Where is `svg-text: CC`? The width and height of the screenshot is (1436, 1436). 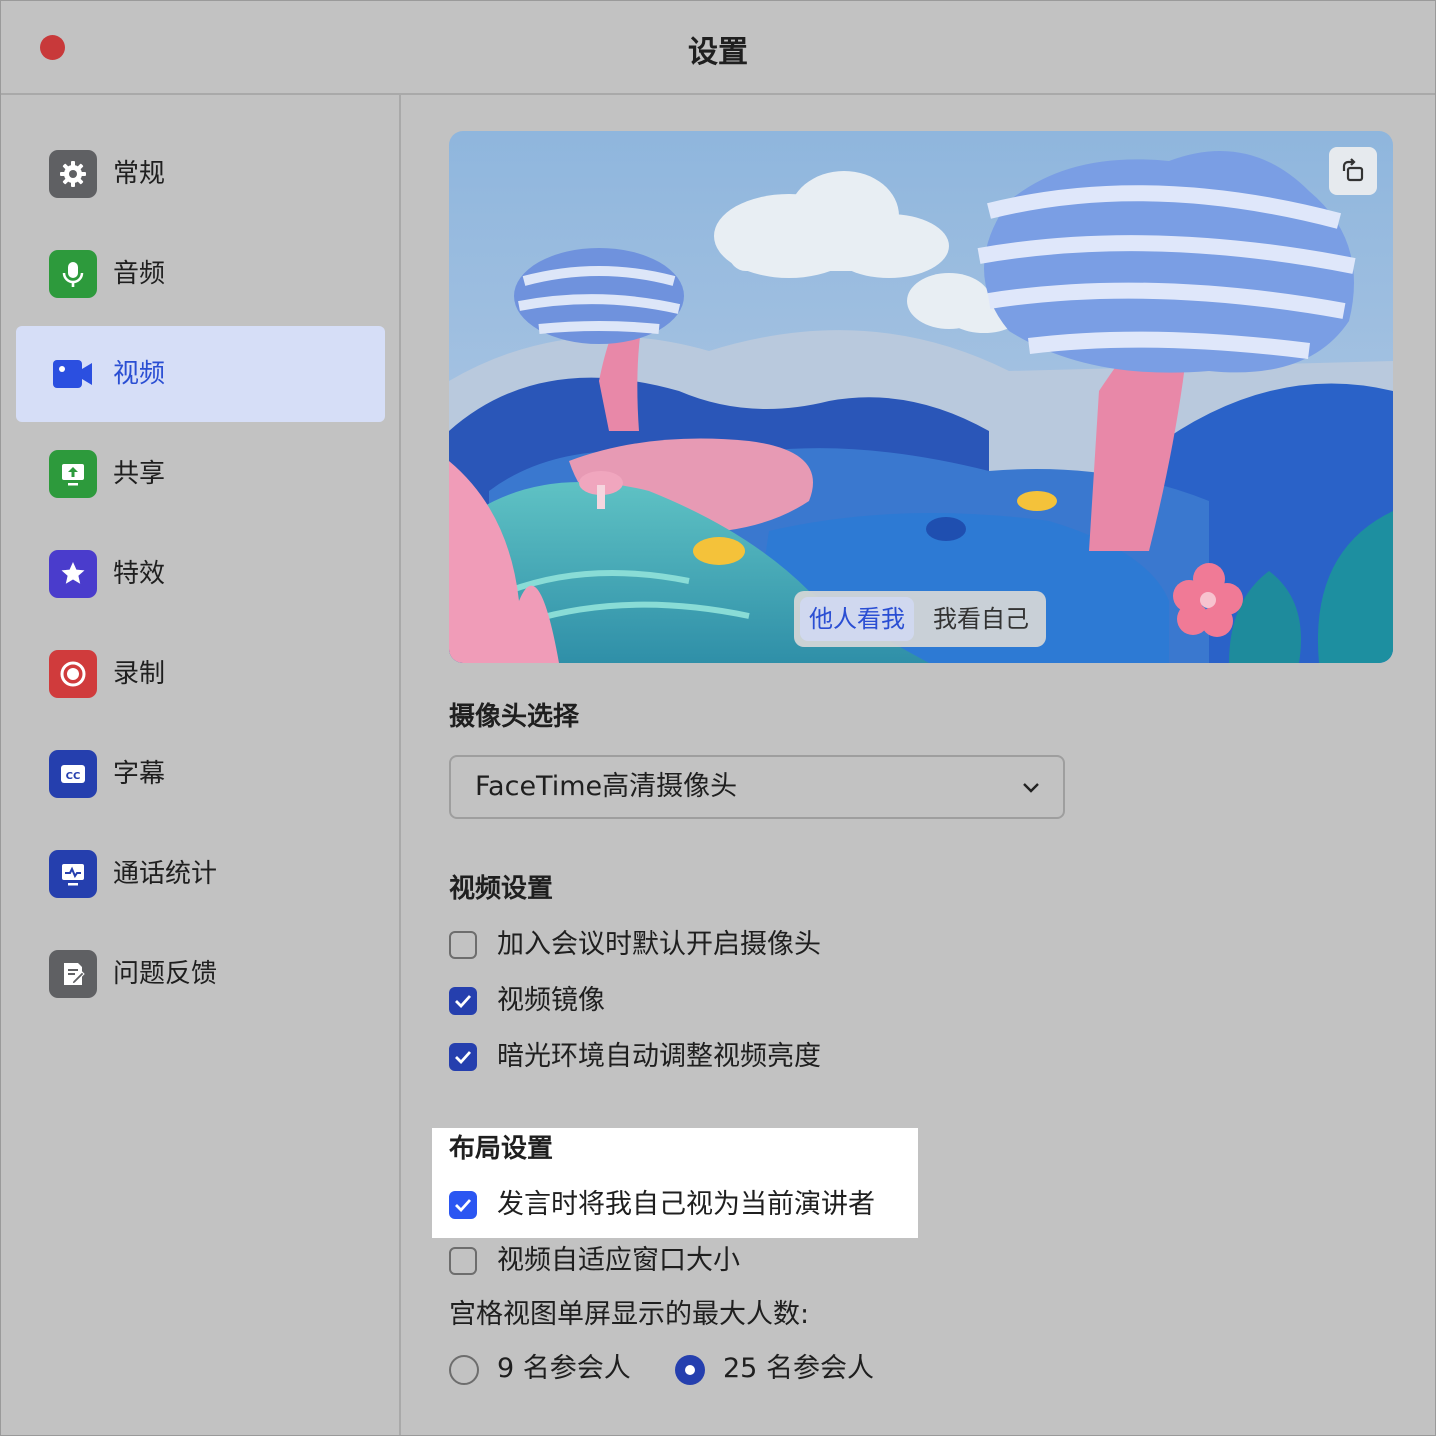 svg-text: CC is located at coordinates (73, 776).